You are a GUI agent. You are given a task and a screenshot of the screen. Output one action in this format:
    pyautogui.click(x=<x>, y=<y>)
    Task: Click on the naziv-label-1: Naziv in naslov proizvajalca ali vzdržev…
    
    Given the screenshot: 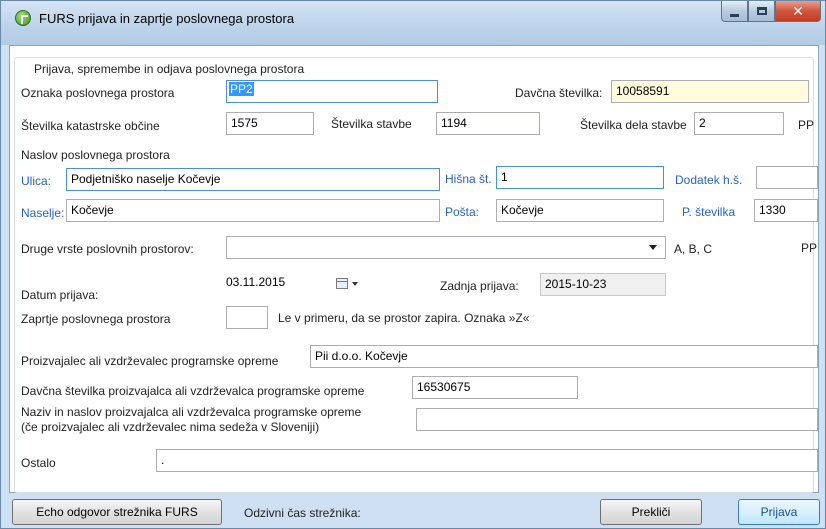 What is the action you would take?
    pyautogui.click(x=191, y=412)
    